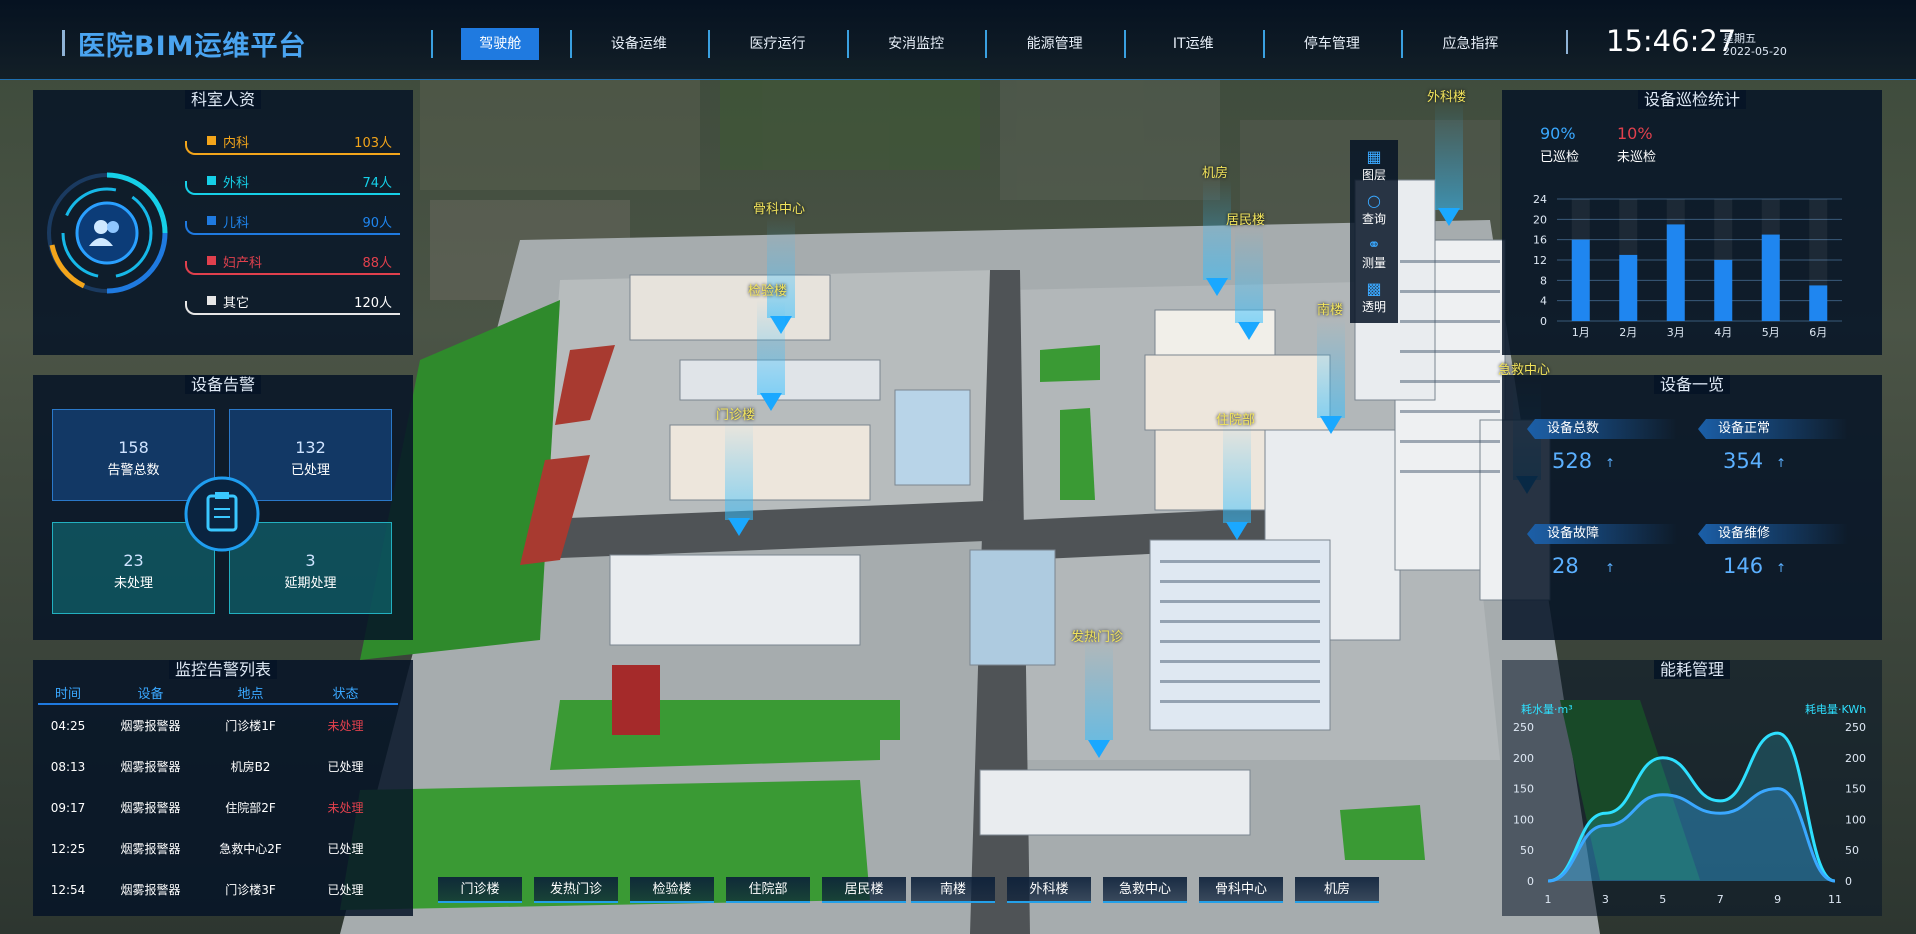 The image size is (1916, 934). I want to click on nav-tab-it-ops: IT运维, so click(1193, 44).